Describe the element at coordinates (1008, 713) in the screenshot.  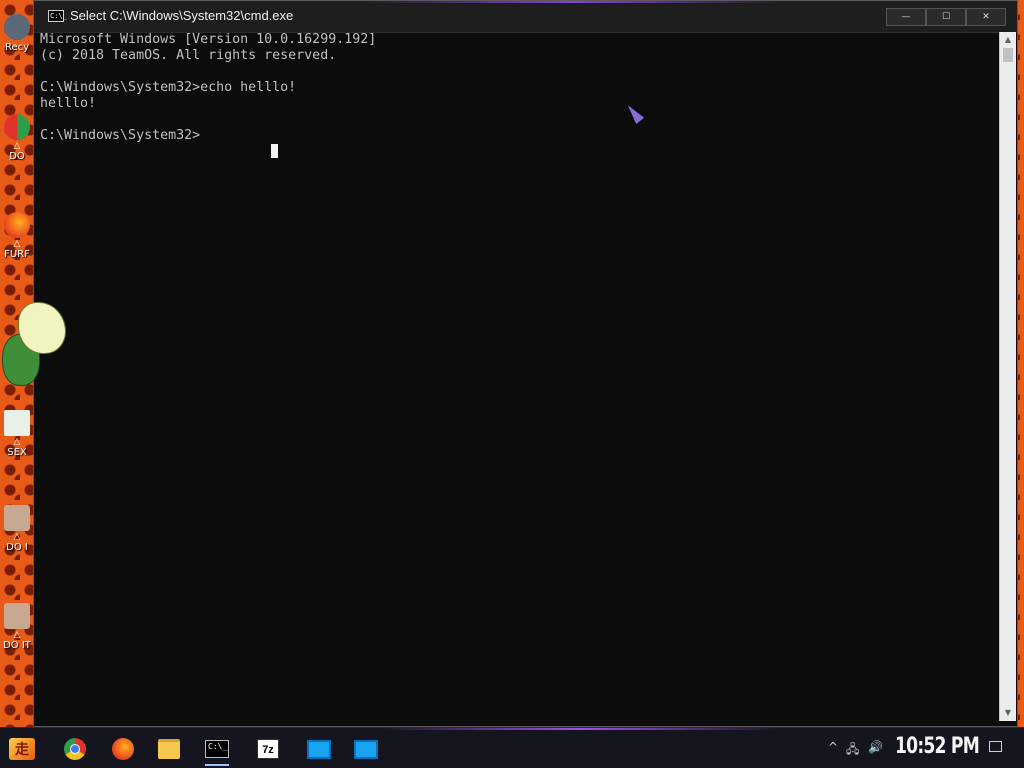
I see `scroll-down-button: ▼` at that location.